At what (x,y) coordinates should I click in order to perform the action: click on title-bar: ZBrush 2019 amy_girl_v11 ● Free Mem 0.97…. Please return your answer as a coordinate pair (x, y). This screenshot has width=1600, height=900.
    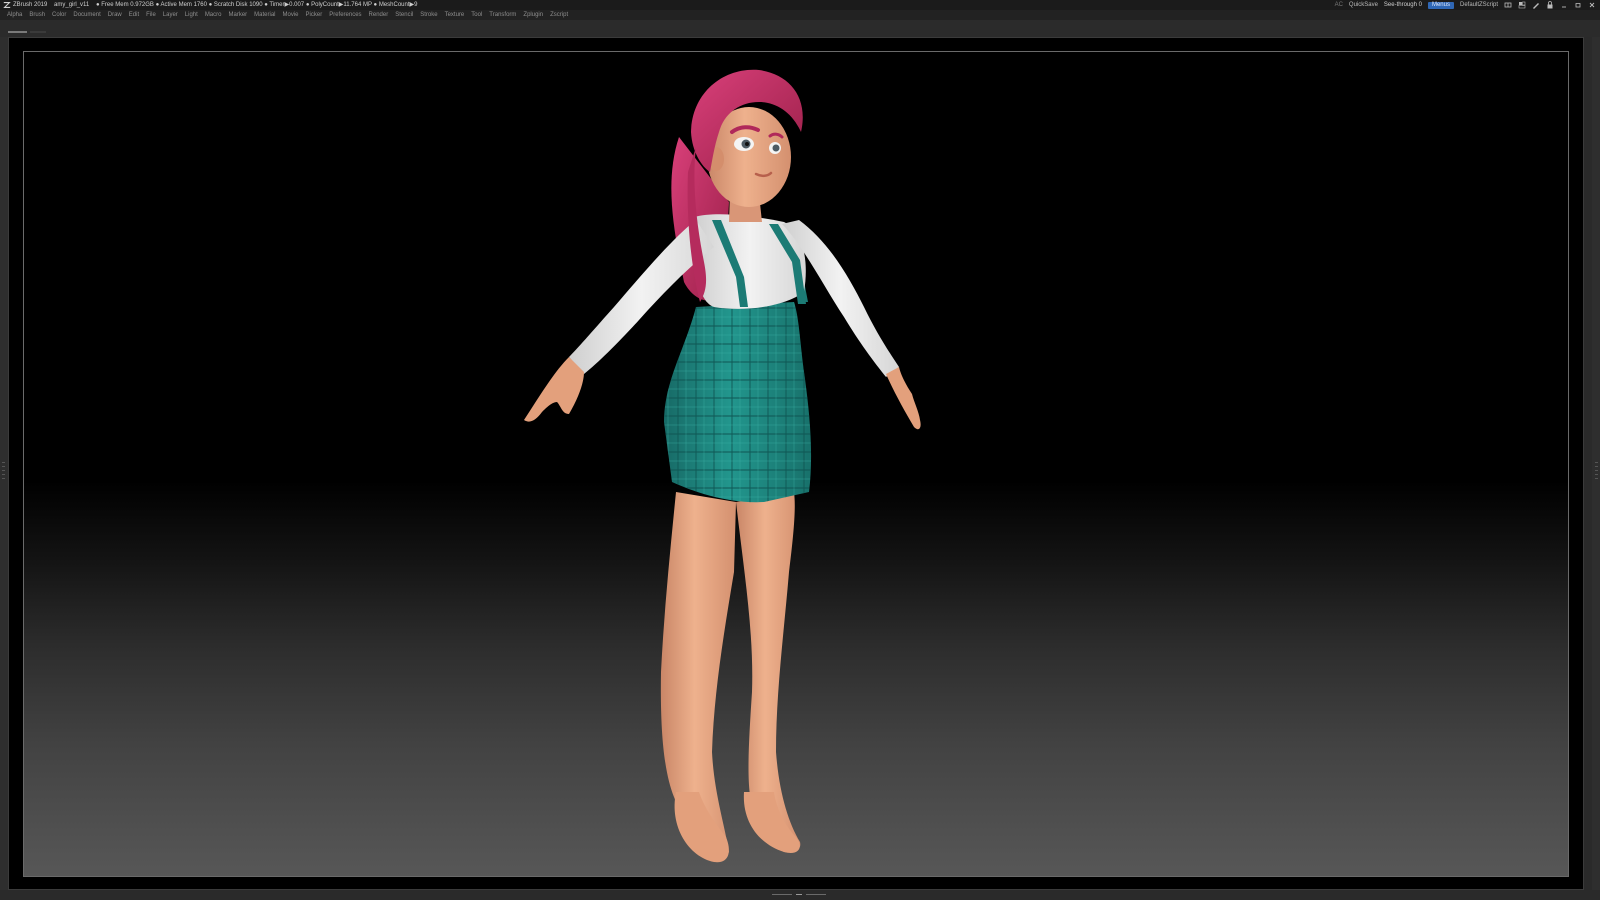
    Looking at the image, I should click on (800, 5).